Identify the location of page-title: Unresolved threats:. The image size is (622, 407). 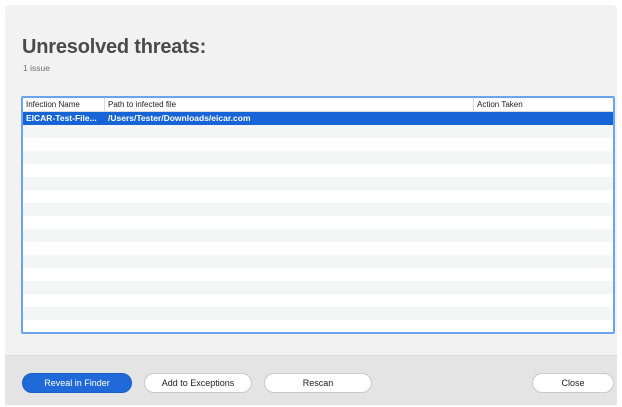
(114, 47).